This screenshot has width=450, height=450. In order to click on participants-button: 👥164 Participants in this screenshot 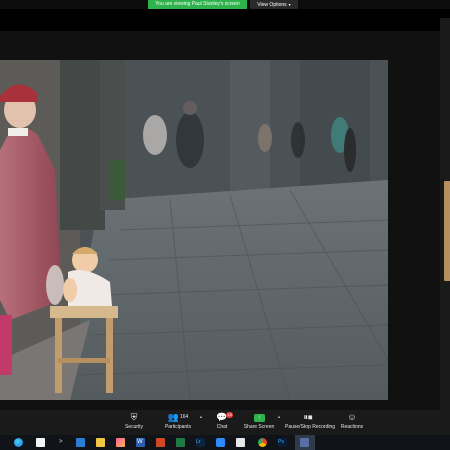, I will do `click(178, 421)`.